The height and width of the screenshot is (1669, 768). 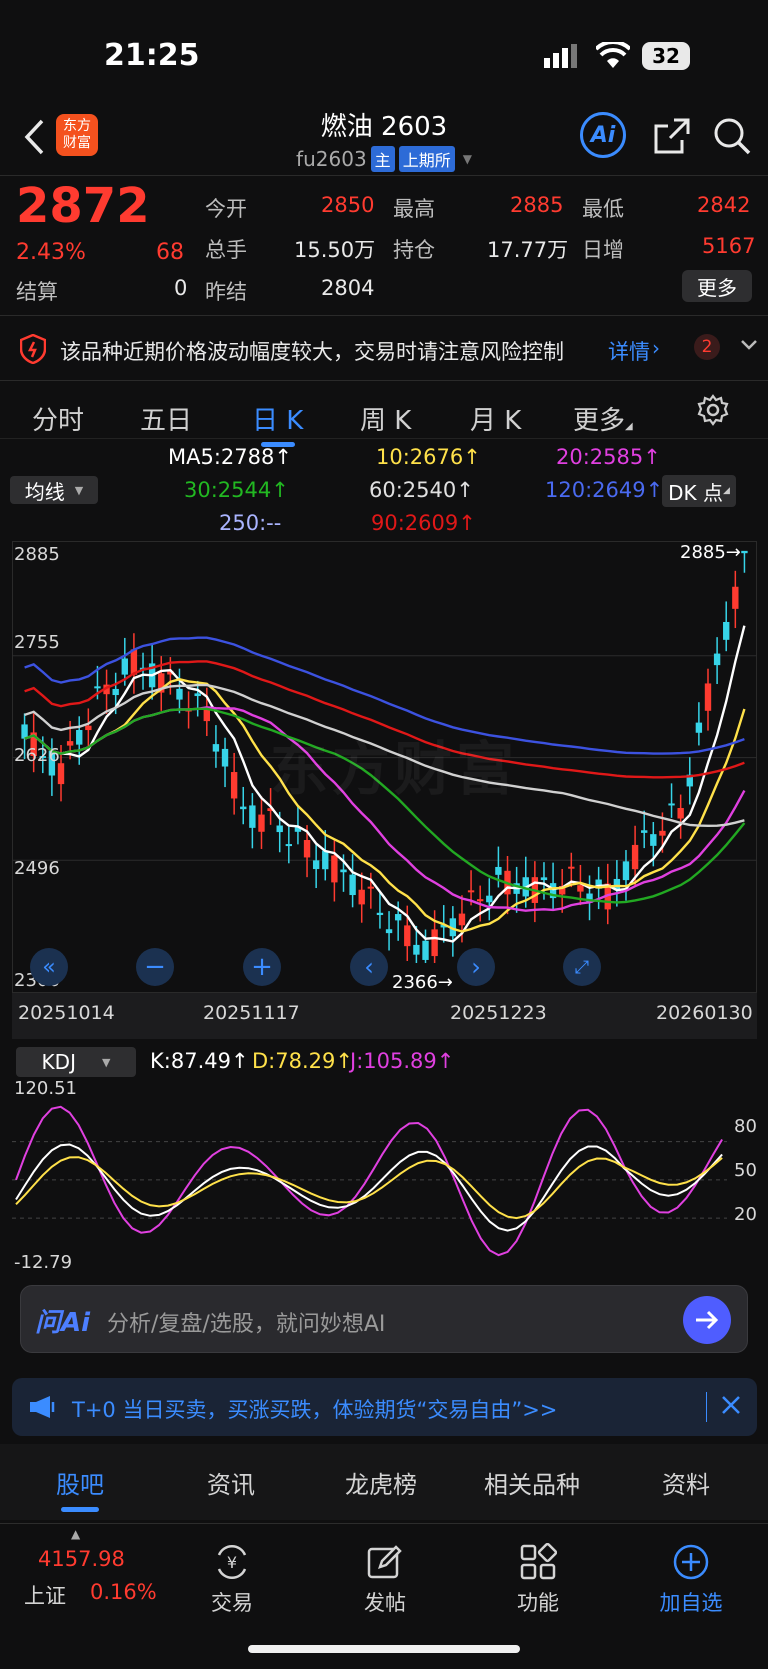 What do you see at coordinates (226, 209) in the screenshot?
I see `open-label: 今开` at bounding box center [226, 209].